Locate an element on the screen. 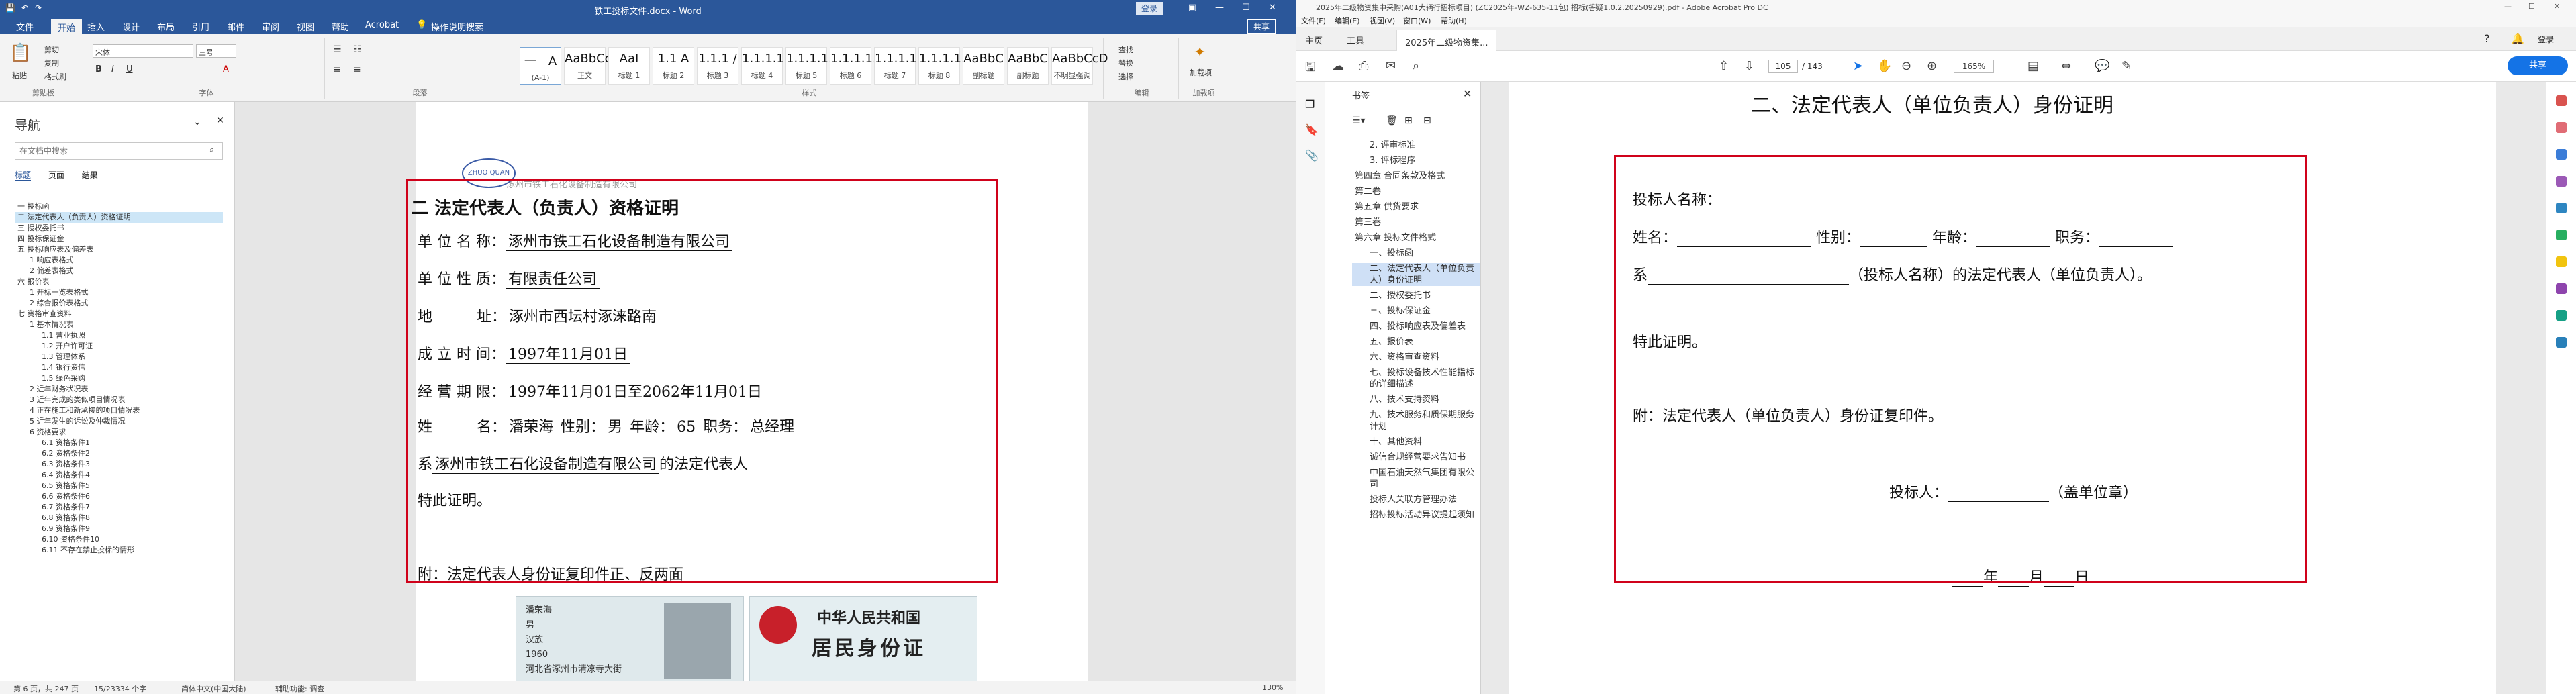  menu-view: 视图(V) is located at coordinates (1383, 20).